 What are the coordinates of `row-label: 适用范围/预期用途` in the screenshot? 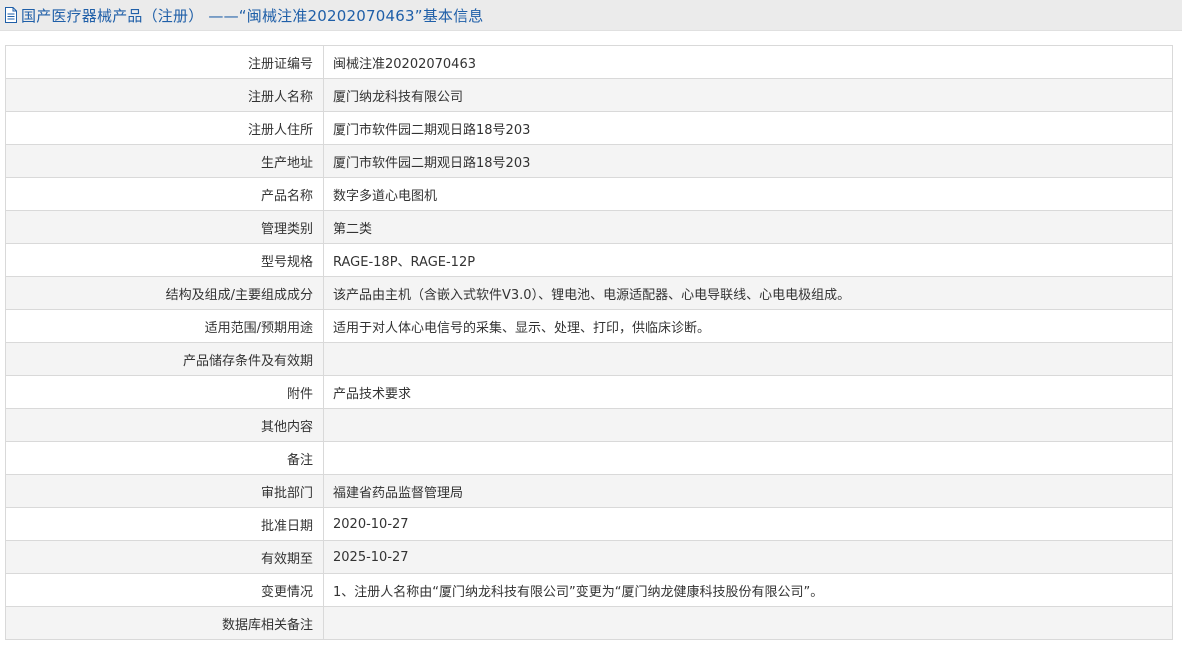 It's located at (164, 326).